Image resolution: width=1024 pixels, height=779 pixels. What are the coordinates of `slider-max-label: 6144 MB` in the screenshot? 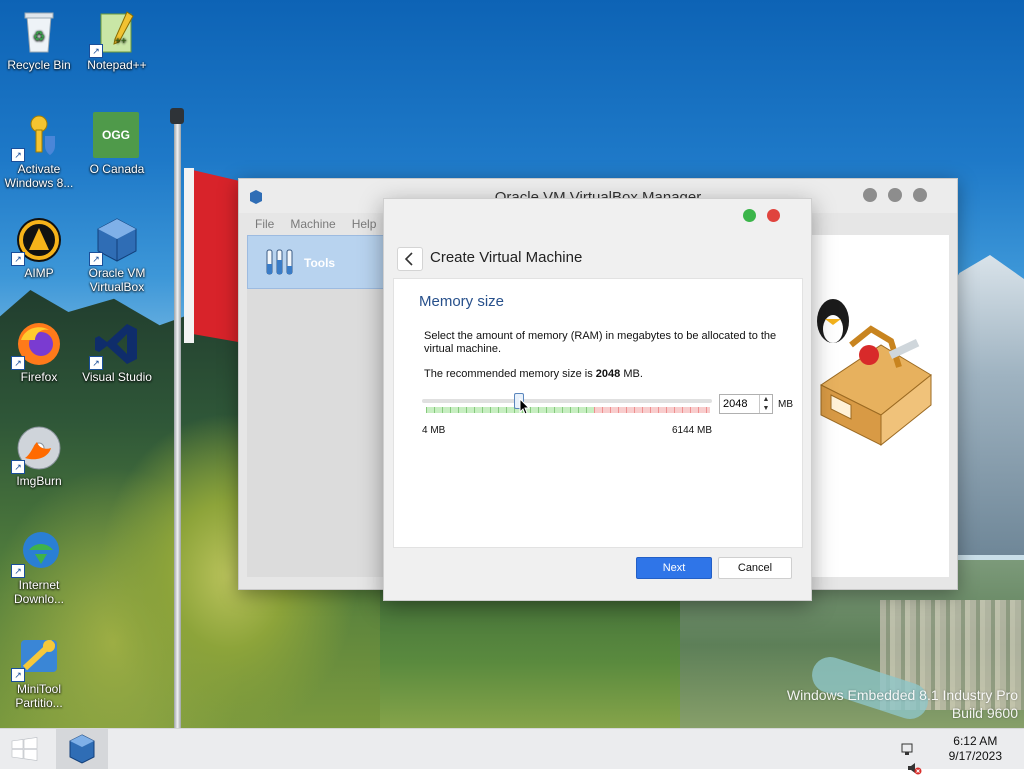 It's located at (692, 430).